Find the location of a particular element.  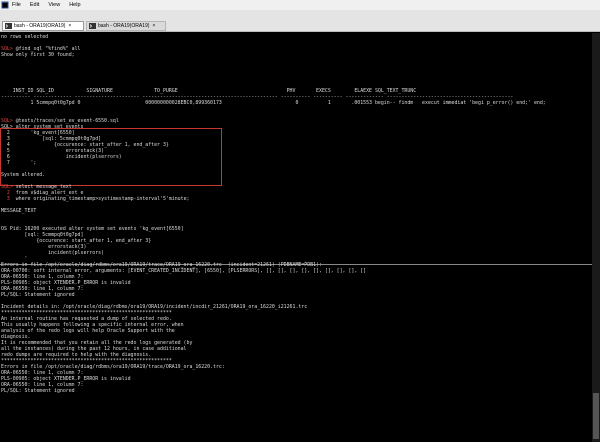

line-text: no rows selected is located at coordinates (25, 37).